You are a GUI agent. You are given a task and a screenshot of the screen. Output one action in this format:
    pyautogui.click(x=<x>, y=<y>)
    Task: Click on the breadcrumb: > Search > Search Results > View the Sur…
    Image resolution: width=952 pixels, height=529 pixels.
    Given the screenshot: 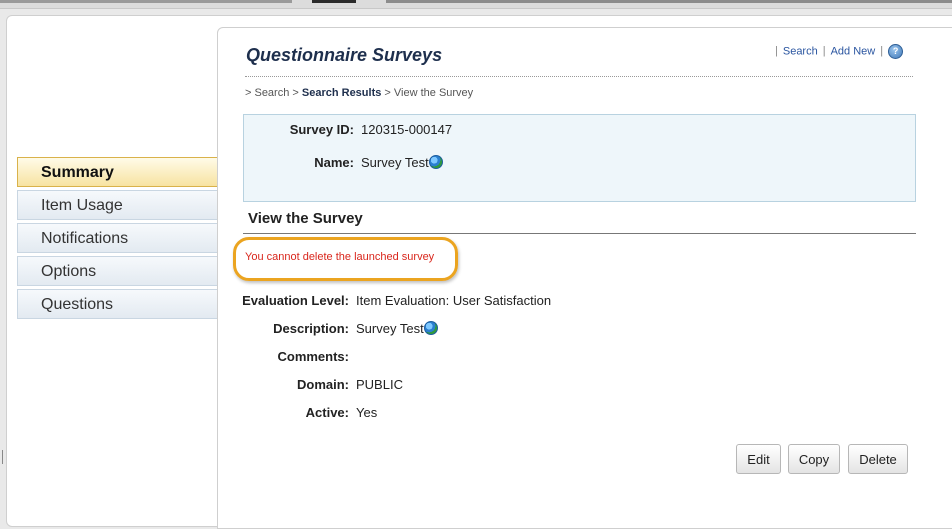 What is the action you would take?
    pyautogui.click(x=359, y=93)
    